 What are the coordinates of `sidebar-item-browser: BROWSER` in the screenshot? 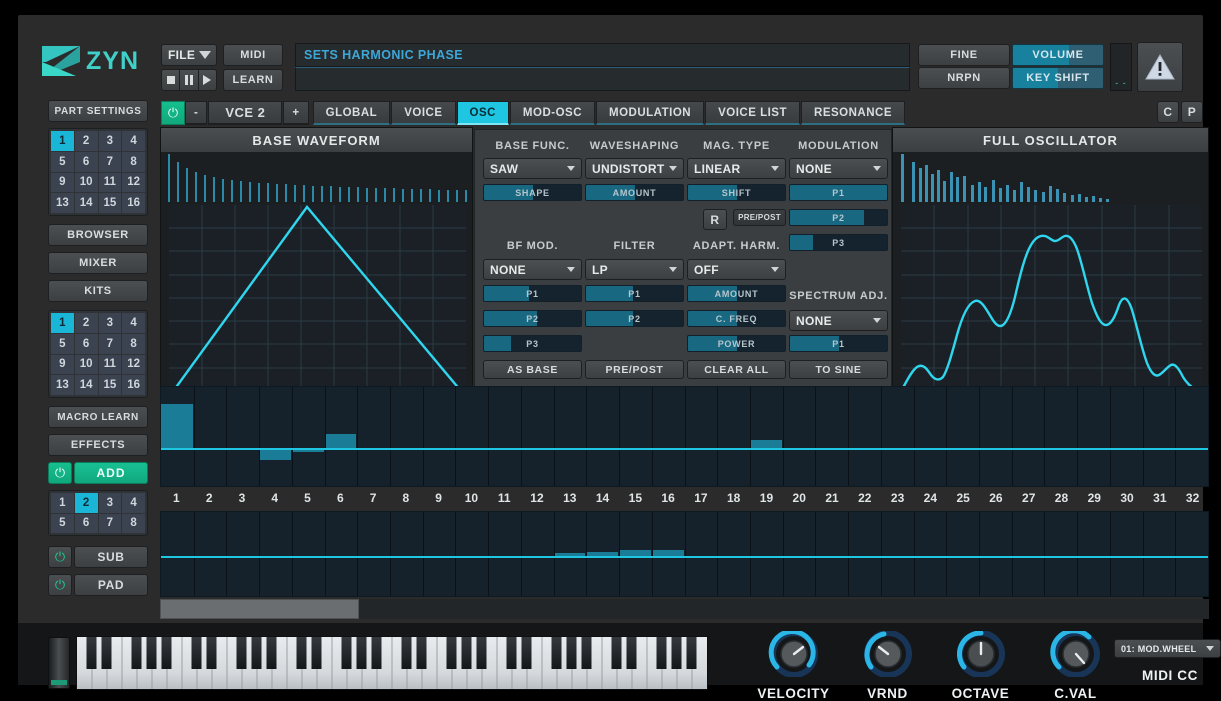 It's located at (98, 235).